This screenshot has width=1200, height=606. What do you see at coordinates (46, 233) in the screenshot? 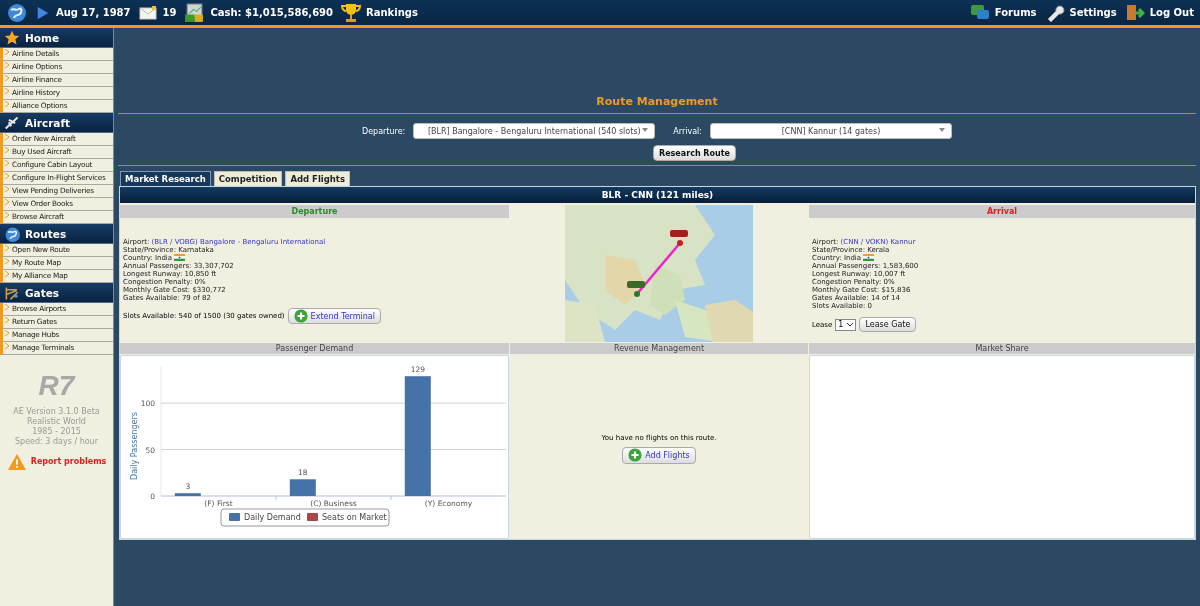
I see `section-title: Routes` at bounding box center [46, 233].